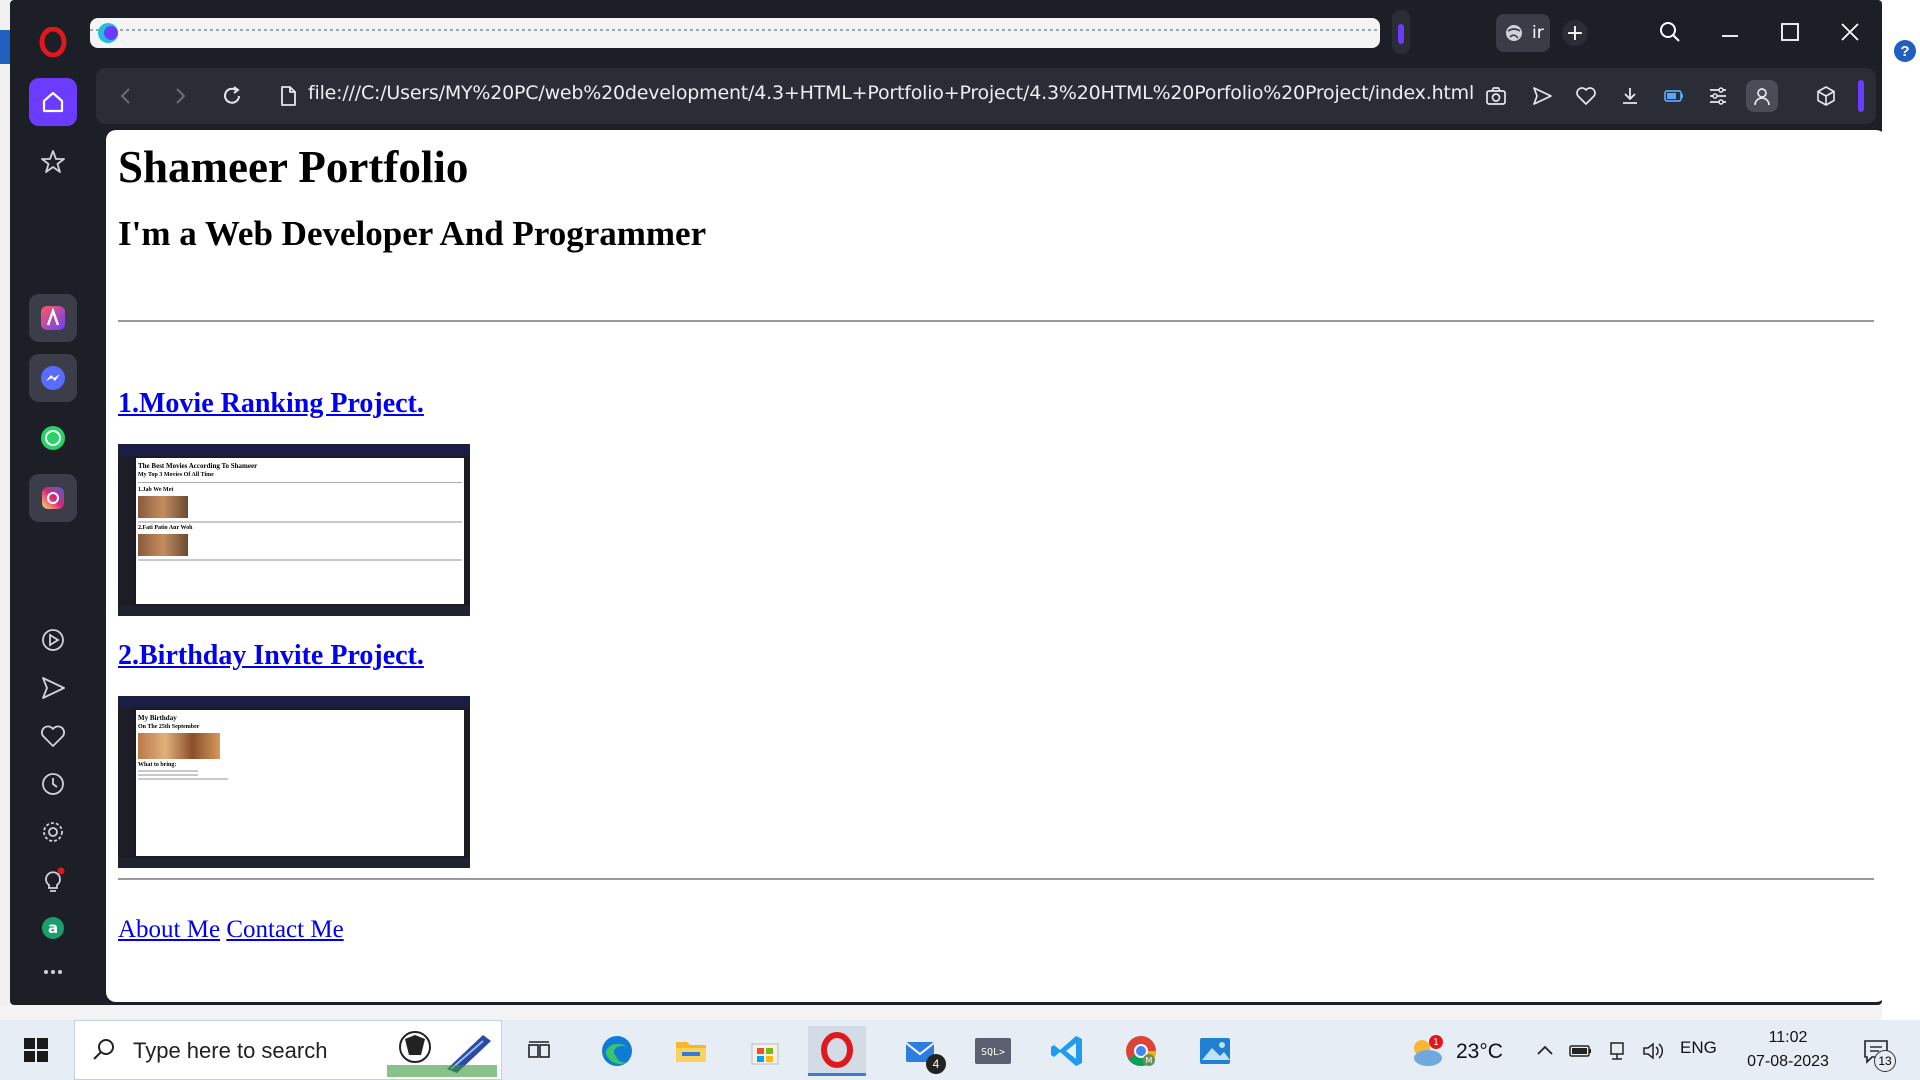  I want to click on instagram-icon, so click(53, 498).